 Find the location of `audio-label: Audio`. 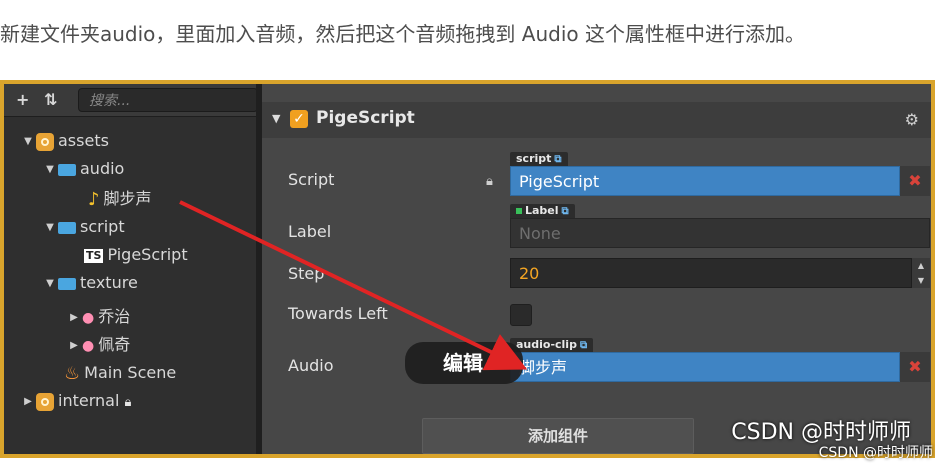

audio-label: Audio is located at coordinates (311, 365).